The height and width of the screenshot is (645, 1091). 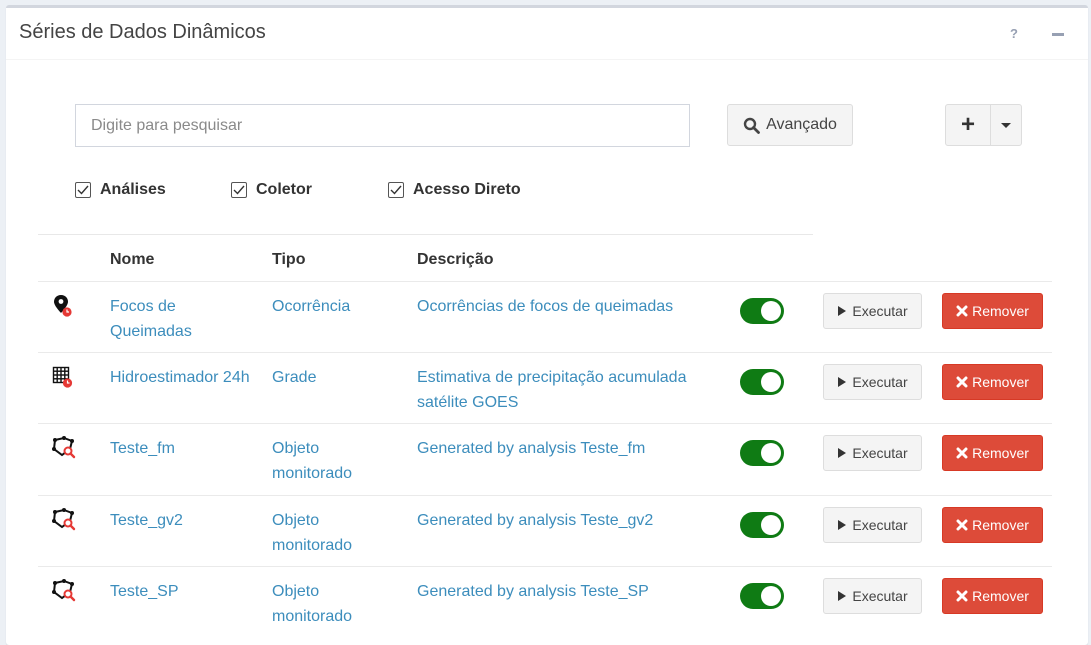 I want to click on advanced-search-button: Avançado, so click(x=790, y=125).